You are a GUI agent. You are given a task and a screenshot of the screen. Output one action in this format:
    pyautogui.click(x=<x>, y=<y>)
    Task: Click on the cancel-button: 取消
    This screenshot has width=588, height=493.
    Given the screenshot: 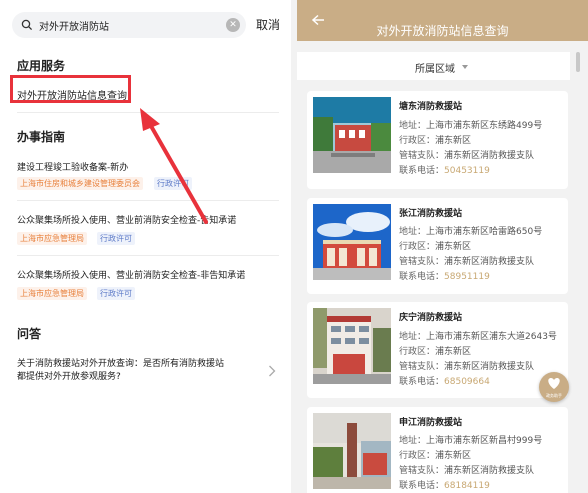 What is the action you would take?
    pyautogui.click(x=268, y=24)
    